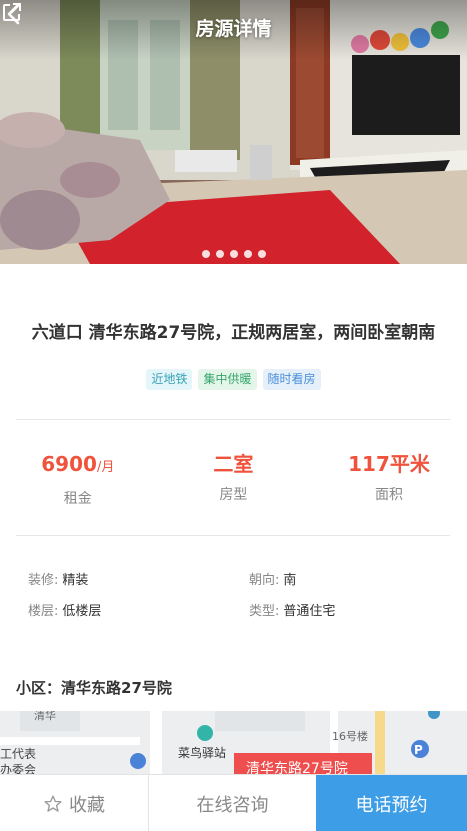 Image resolution: width=467 pixels, height=831 pixels. I want to click on feature-tags: 近地铁 集中供暖 随时看房, so click(233, 379).